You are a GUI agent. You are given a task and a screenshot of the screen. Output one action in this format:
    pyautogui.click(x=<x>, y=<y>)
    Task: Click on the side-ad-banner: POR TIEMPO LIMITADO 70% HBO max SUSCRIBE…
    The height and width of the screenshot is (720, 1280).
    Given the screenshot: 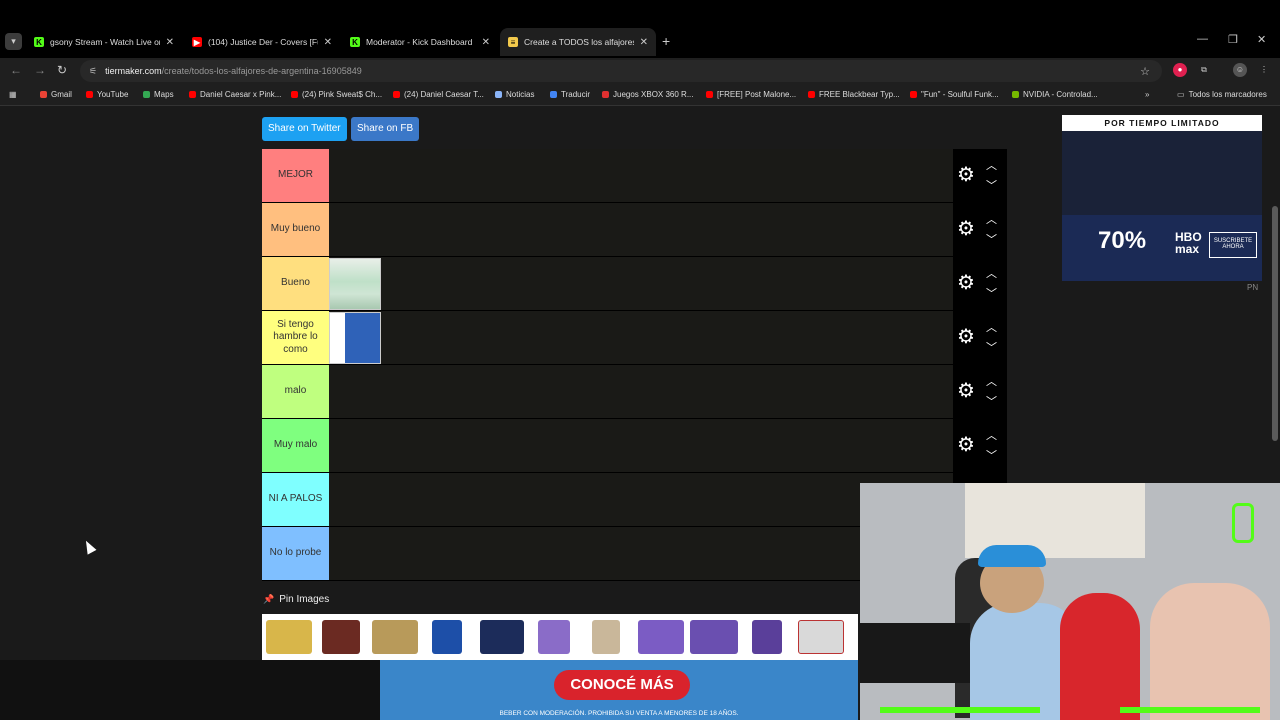 What is the action you would take?
    pyautogui.click(x=1162, y=198)
    